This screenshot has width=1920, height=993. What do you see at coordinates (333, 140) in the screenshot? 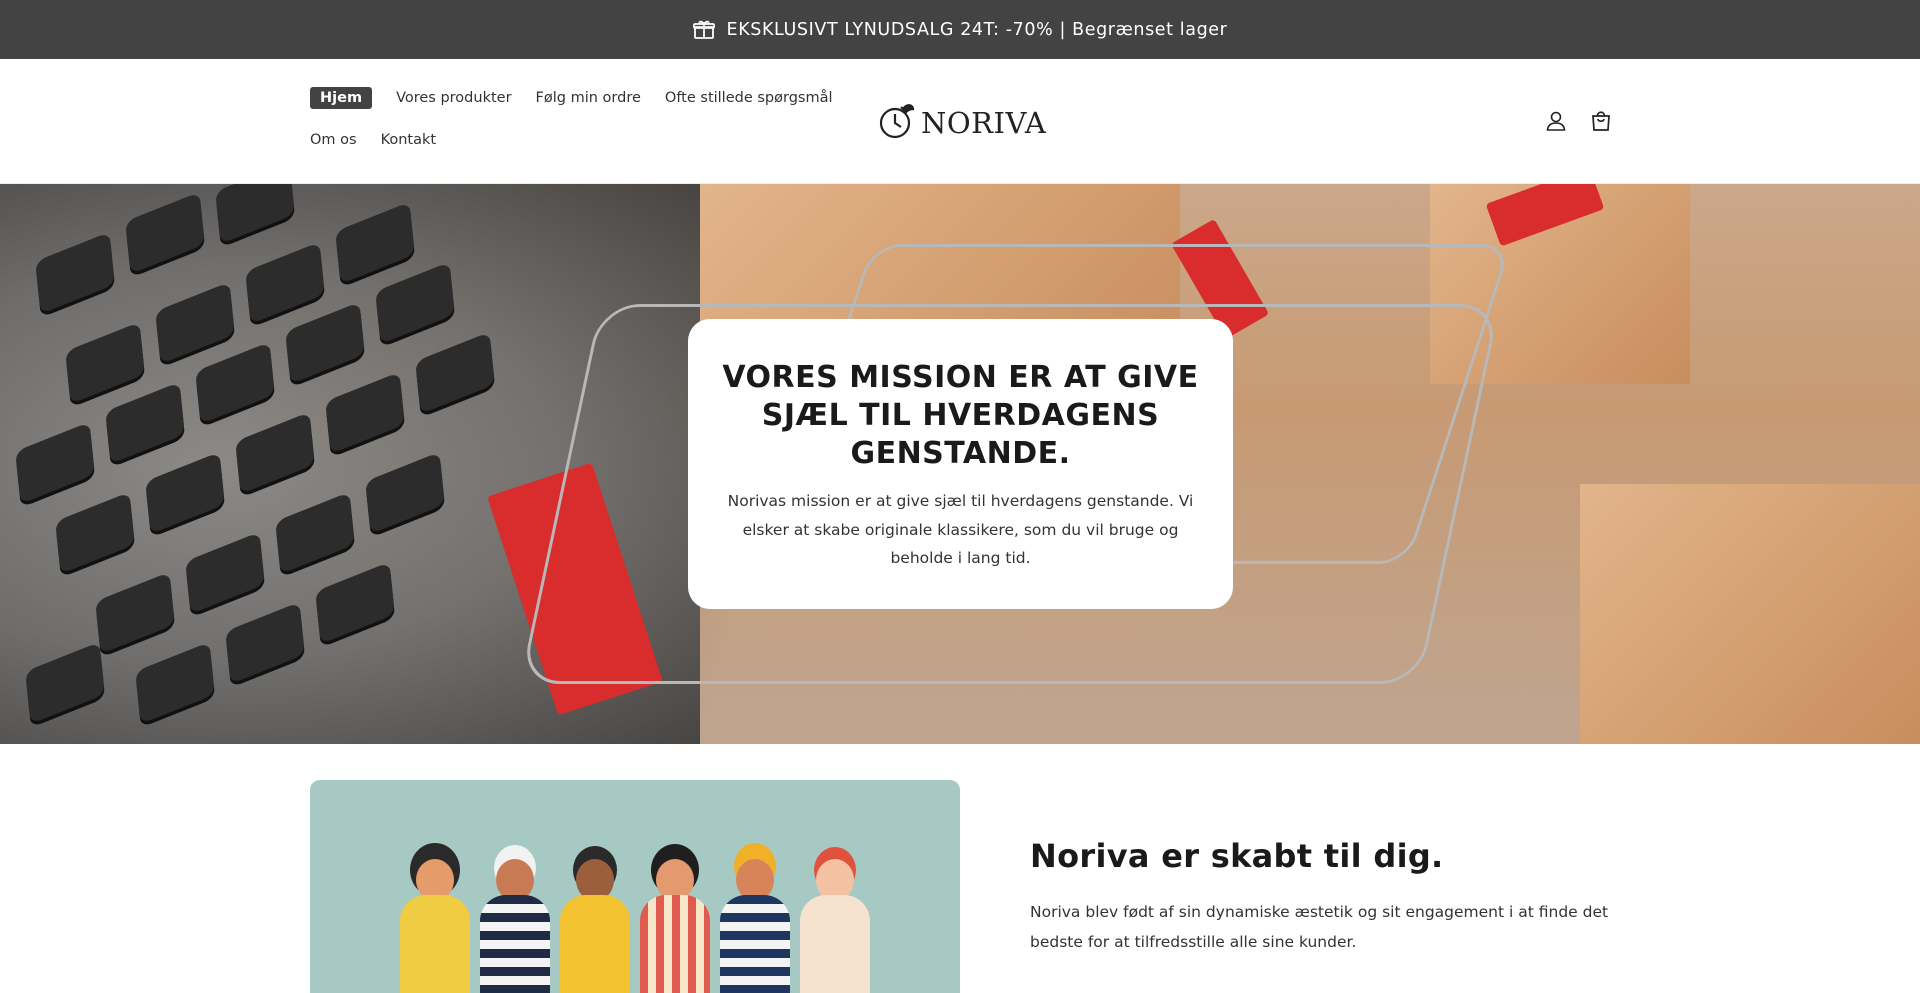
I see `nav-item-om-os: Om os` at bounding box center [333, 140].